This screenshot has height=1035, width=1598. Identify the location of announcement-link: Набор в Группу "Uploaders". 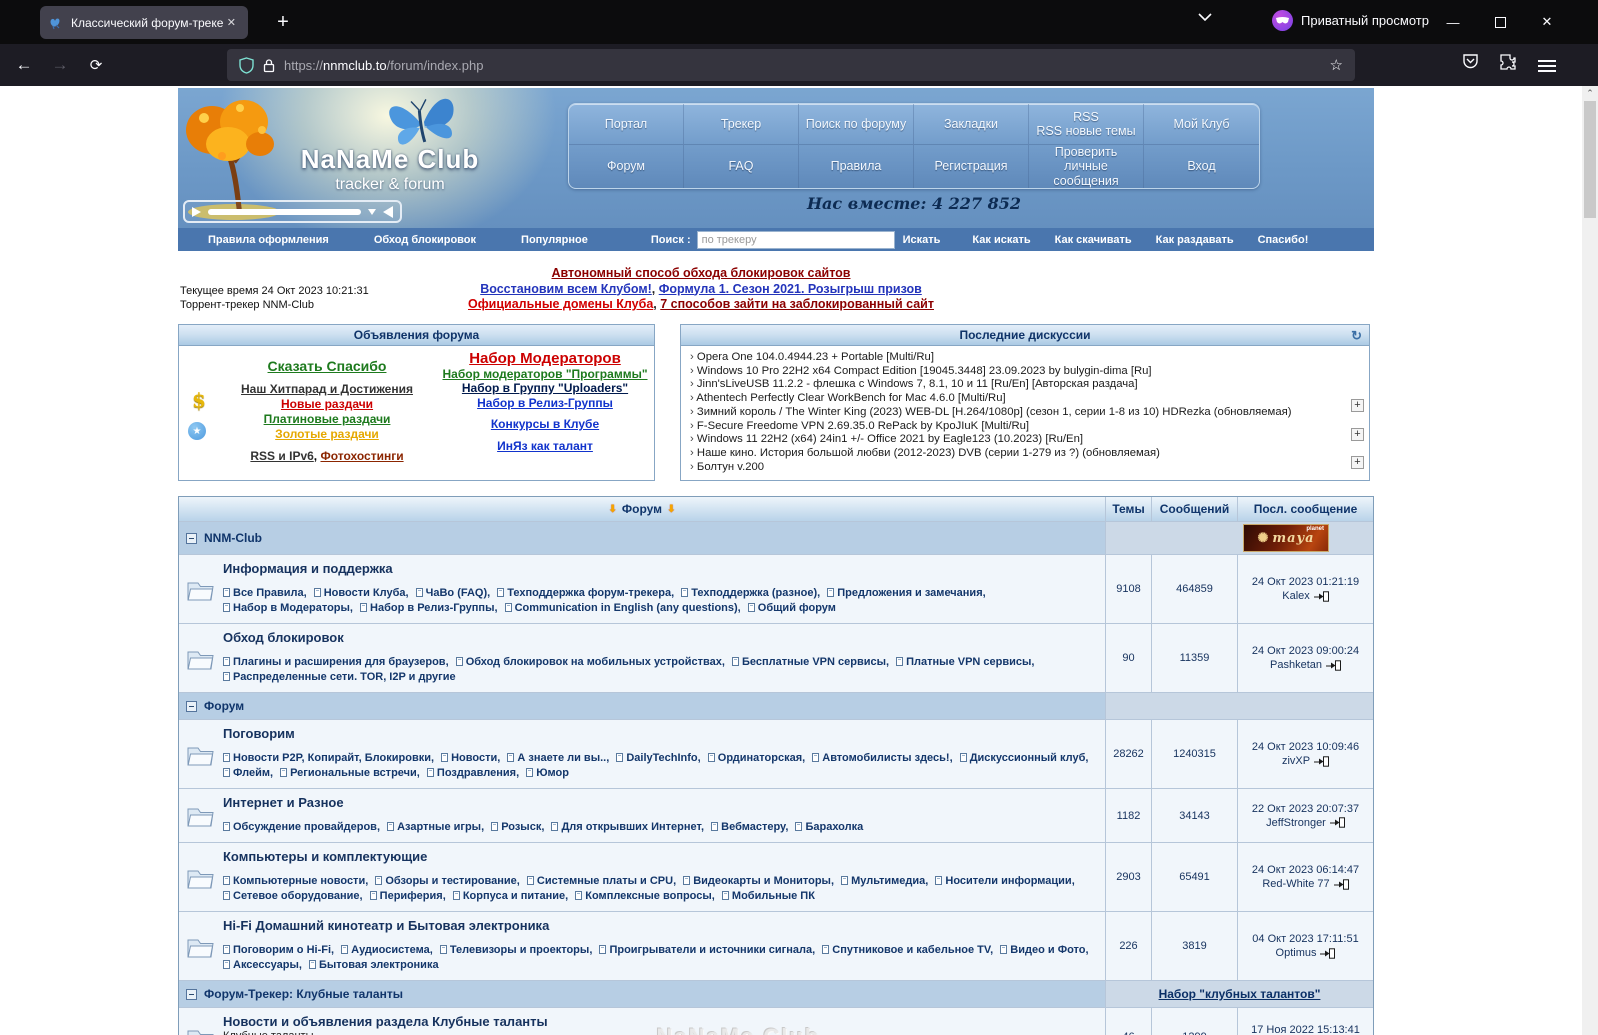
(545, 388).